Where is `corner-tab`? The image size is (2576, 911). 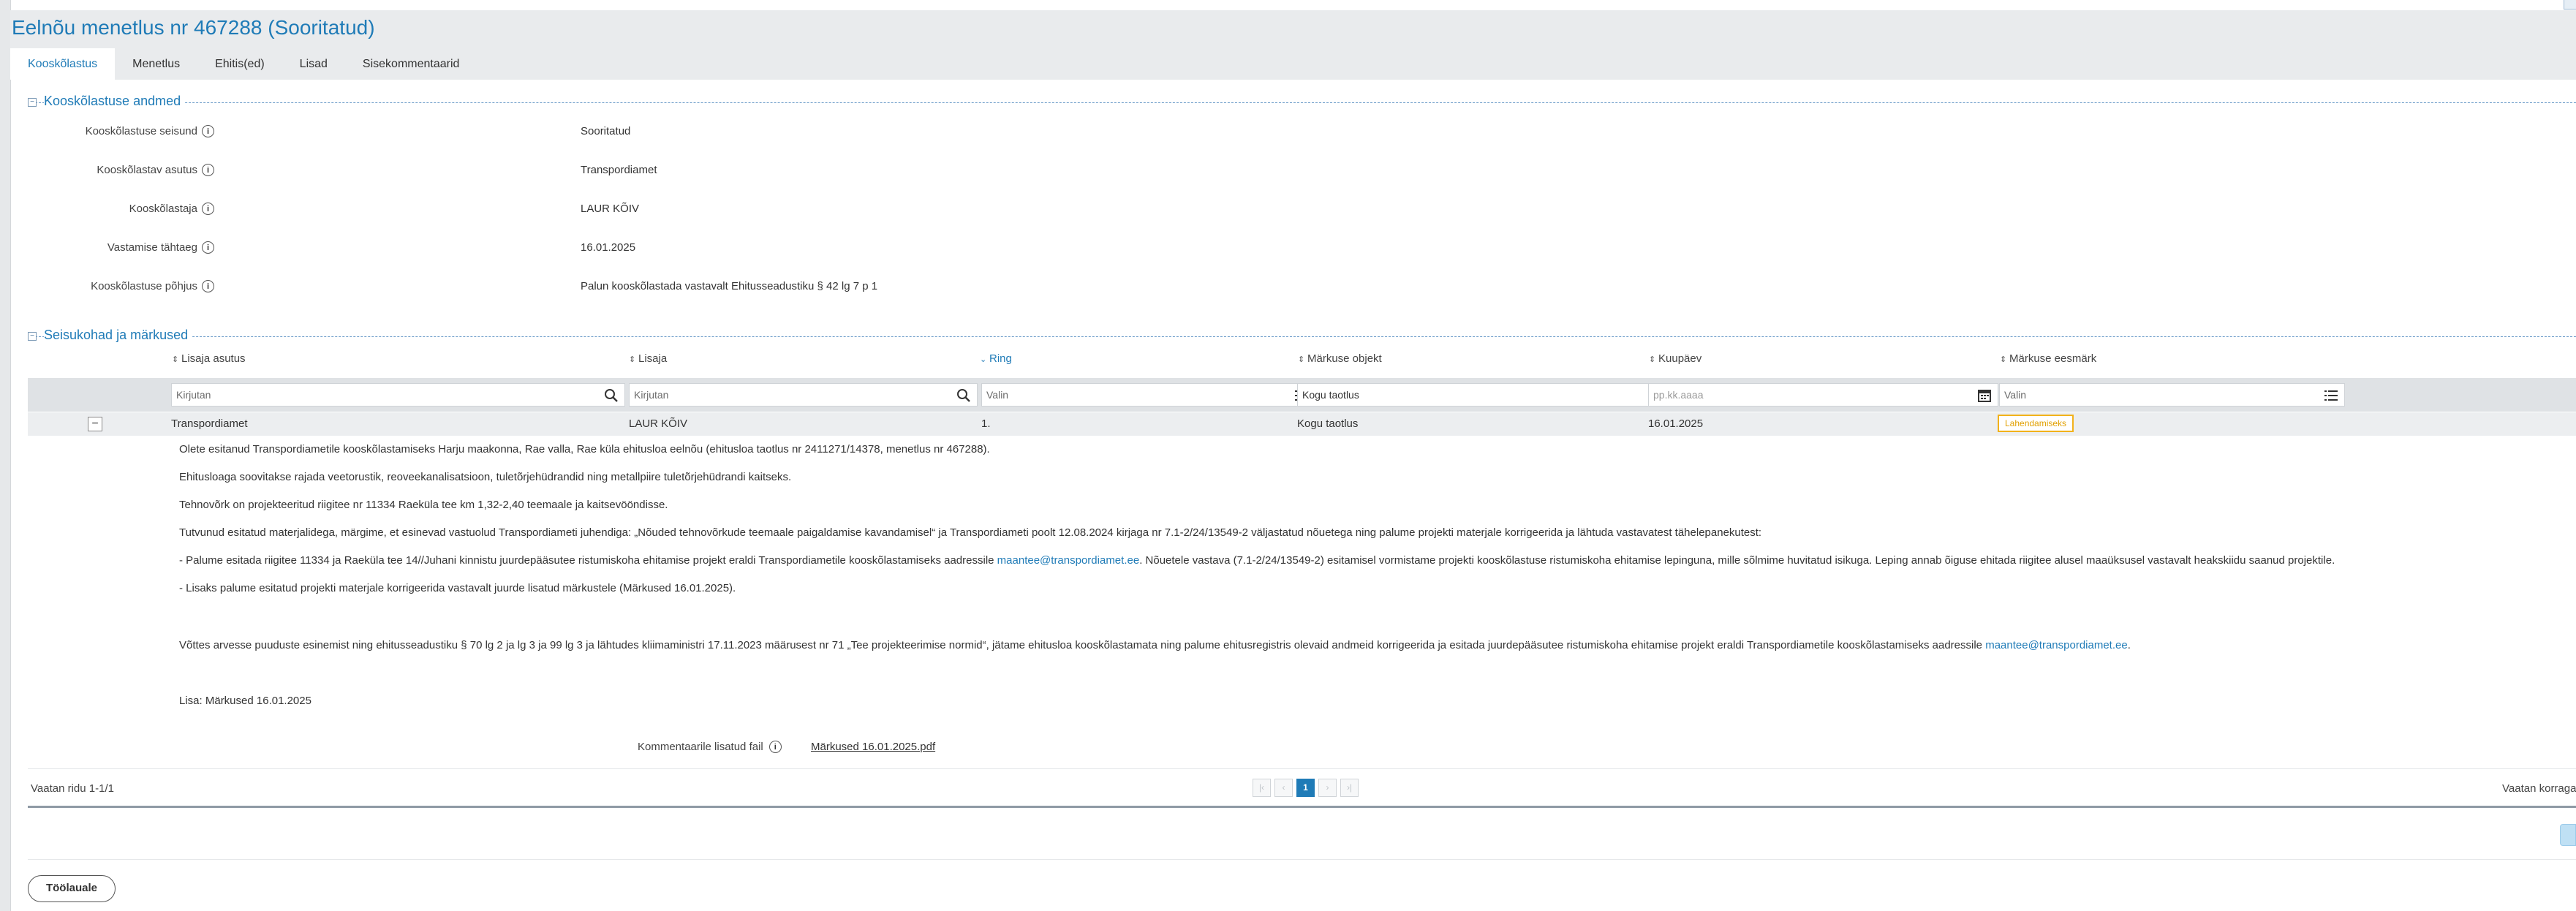
corner-tab is located at coordinates (2570, 5).